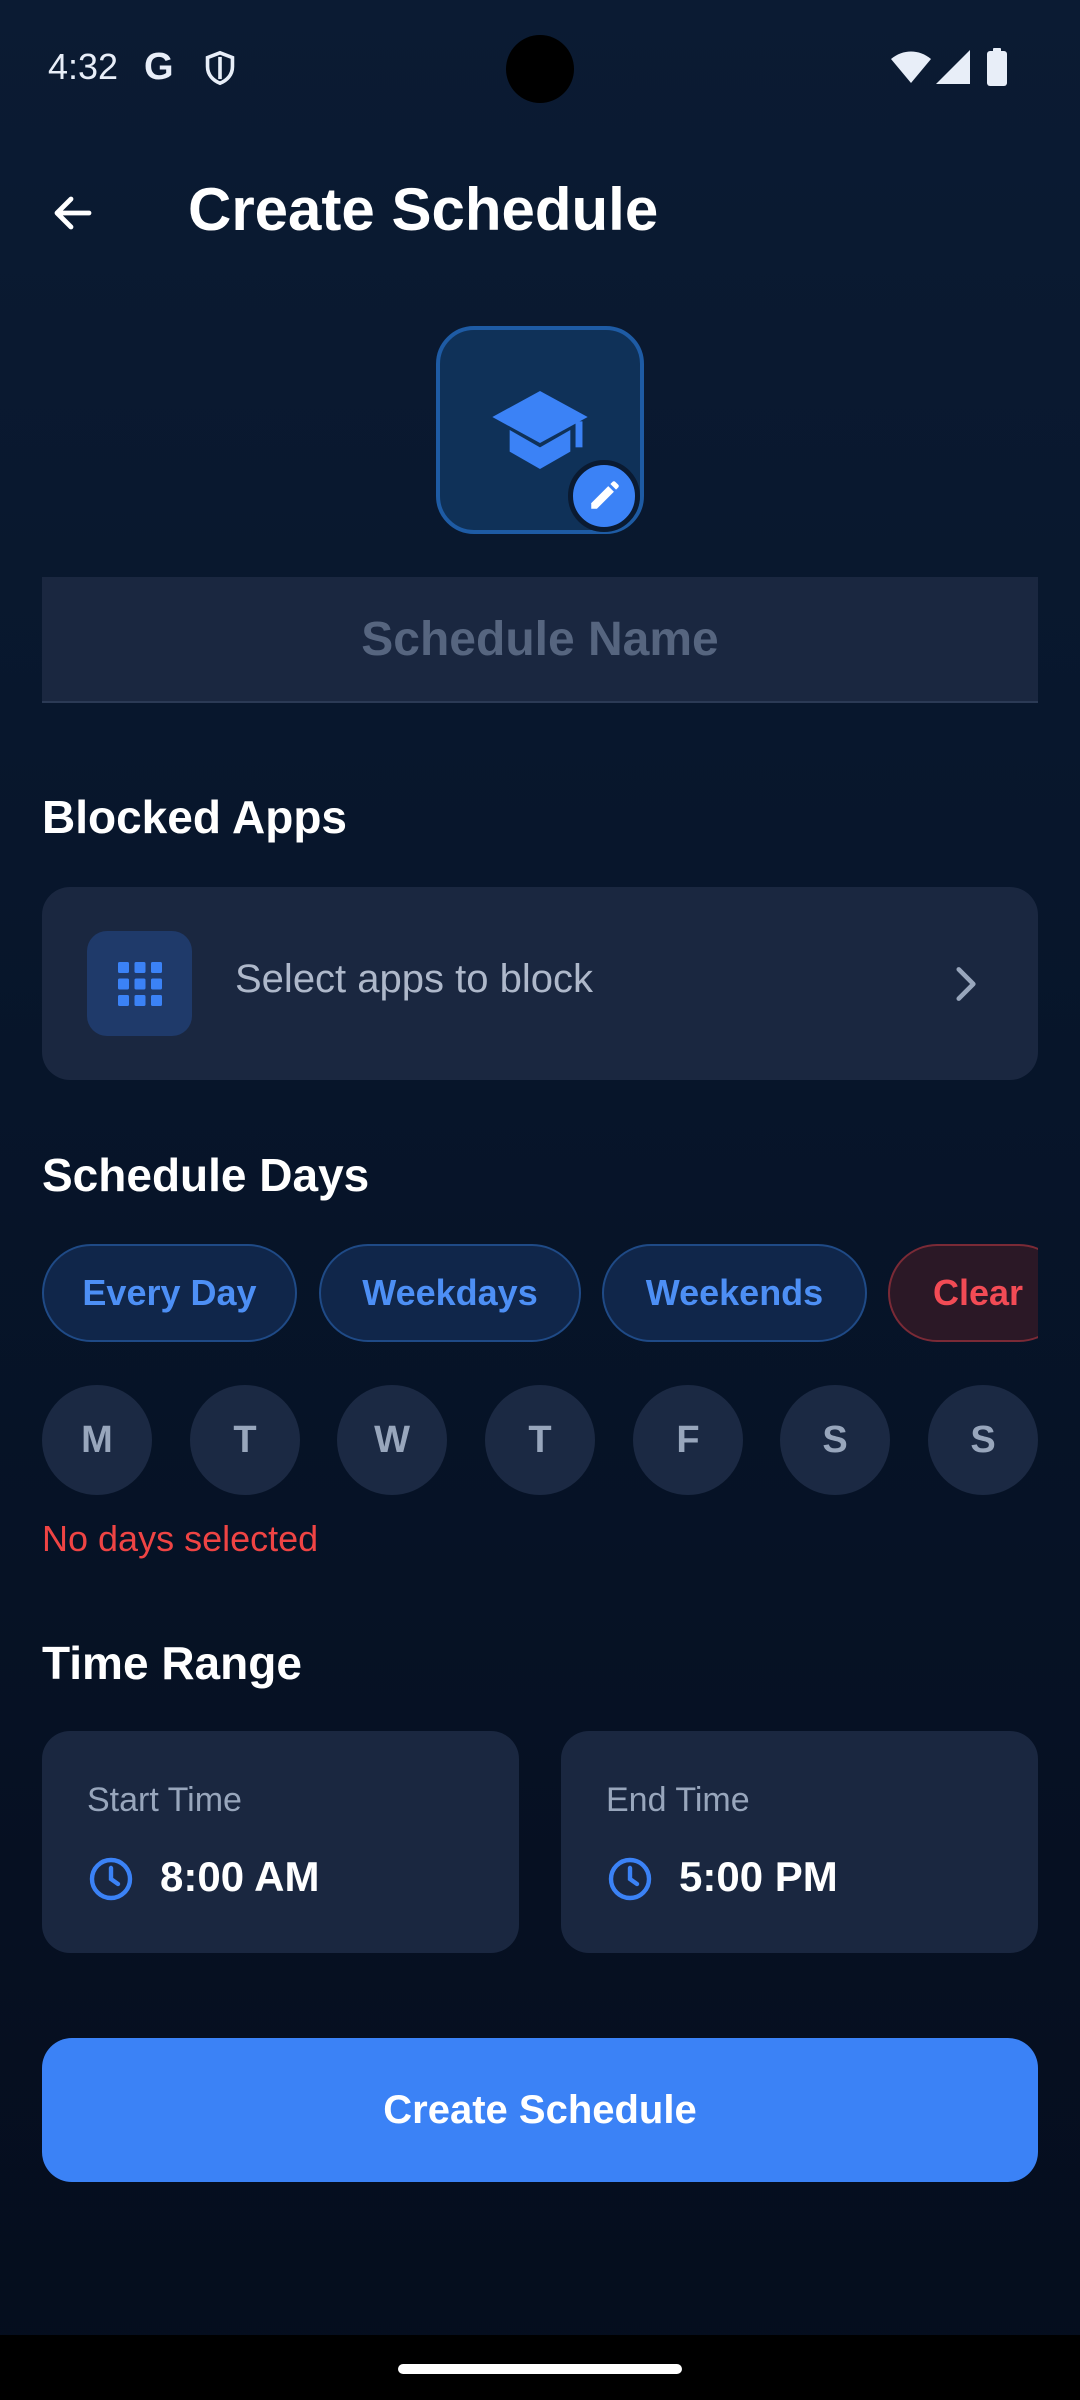 The width and height of the screenshot is (1080, 2400). What do you see at coordinates (734, 1293) in the screenshot?
I see `weekends-chip: Weekends` at bounding box center [734, 1293].